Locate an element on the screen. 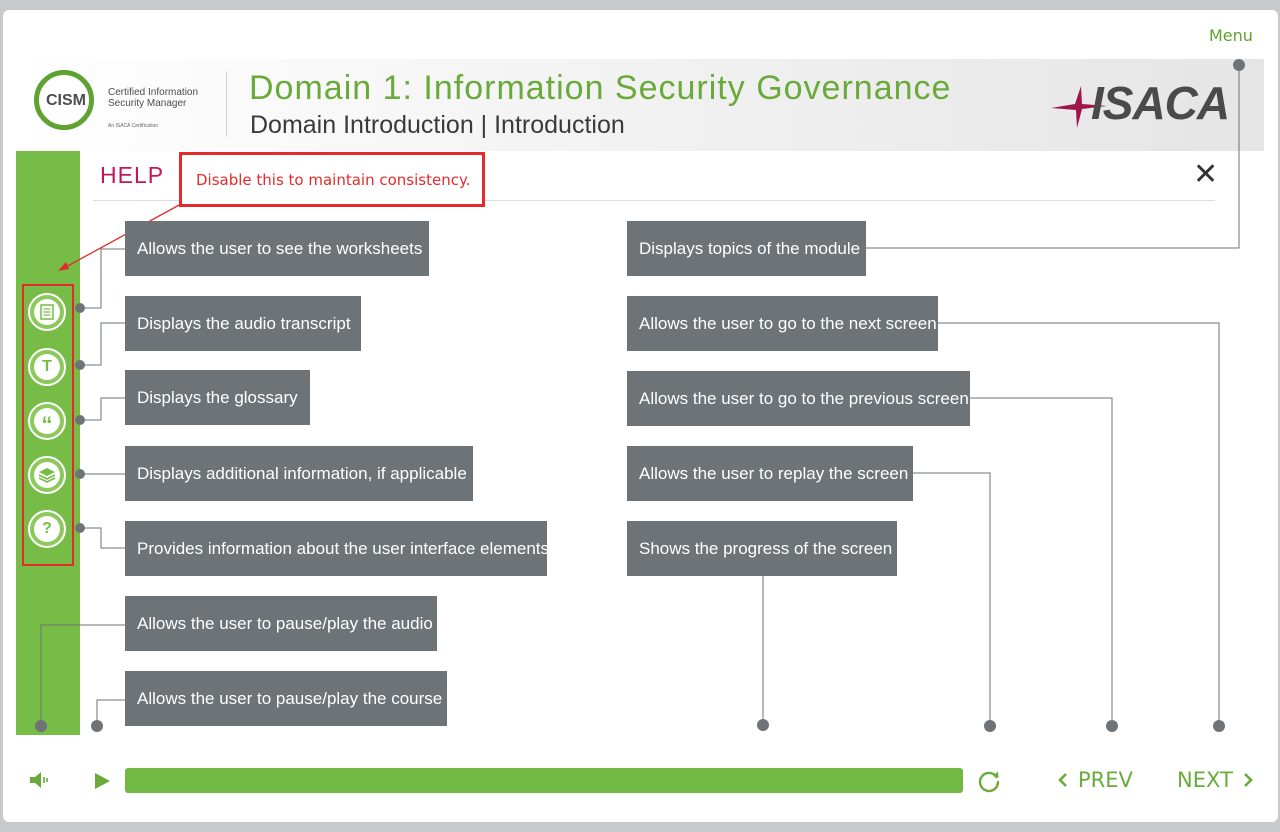 The height and width of the screenshot is (832, 1280). label-replay: Allows the user to replay the screen is located at coordinates (770, 473).